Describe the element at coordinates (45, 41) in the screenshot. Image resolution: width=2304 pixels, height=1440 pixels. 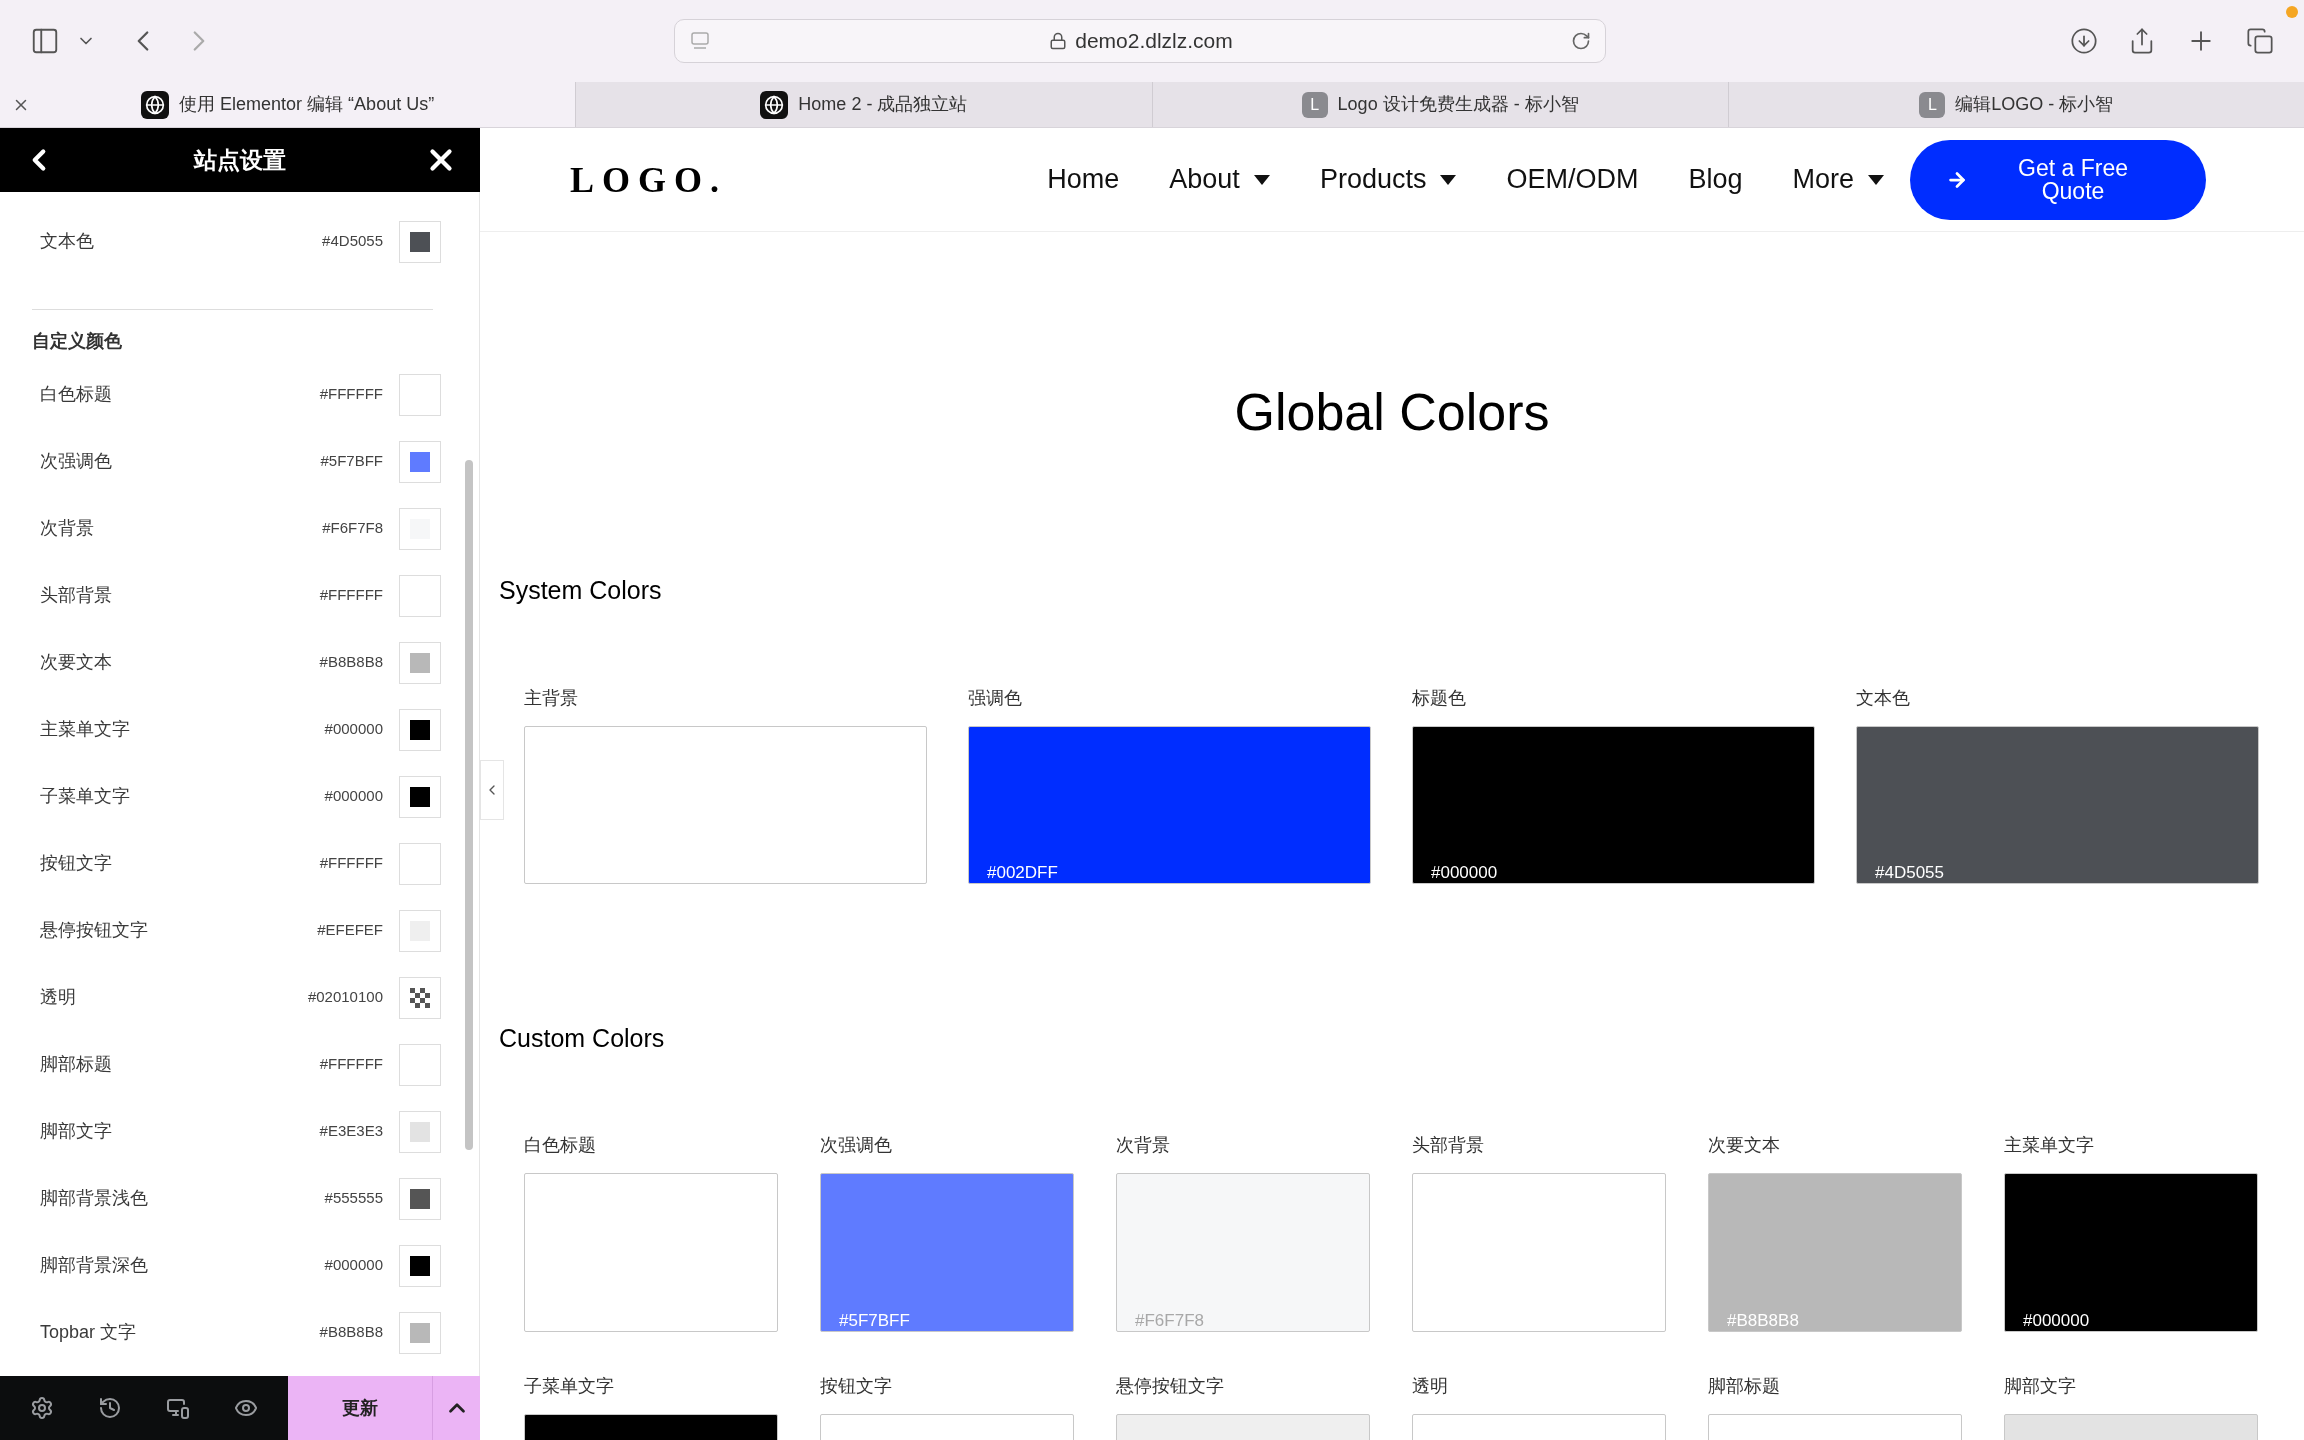
I see `sidebar-icon` at that location.